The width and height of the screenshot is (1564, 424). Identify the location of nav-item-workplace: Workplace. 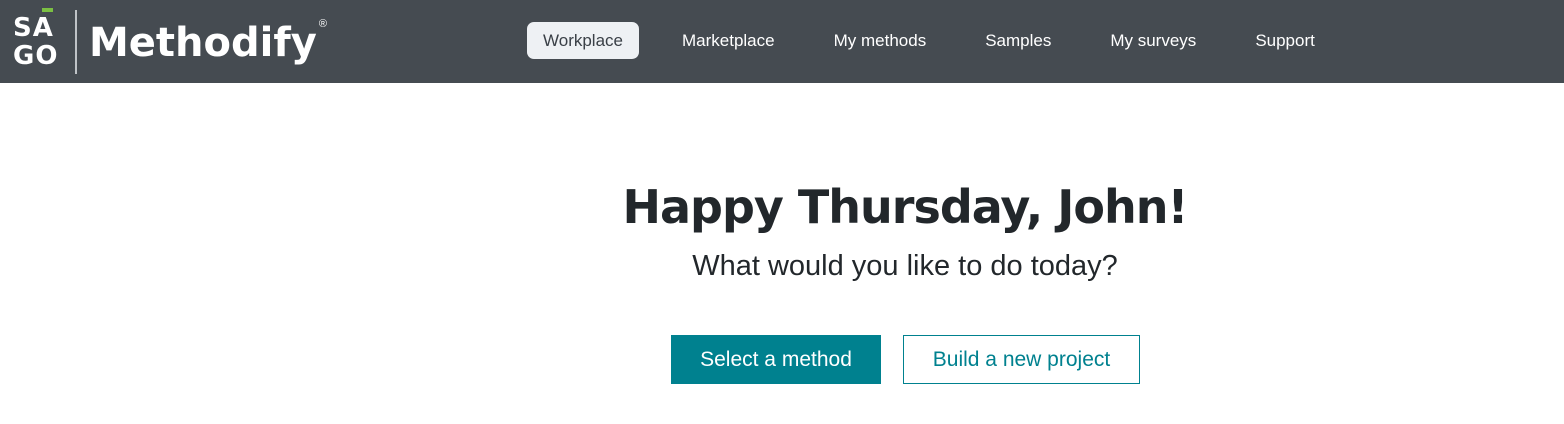
(583, 40).